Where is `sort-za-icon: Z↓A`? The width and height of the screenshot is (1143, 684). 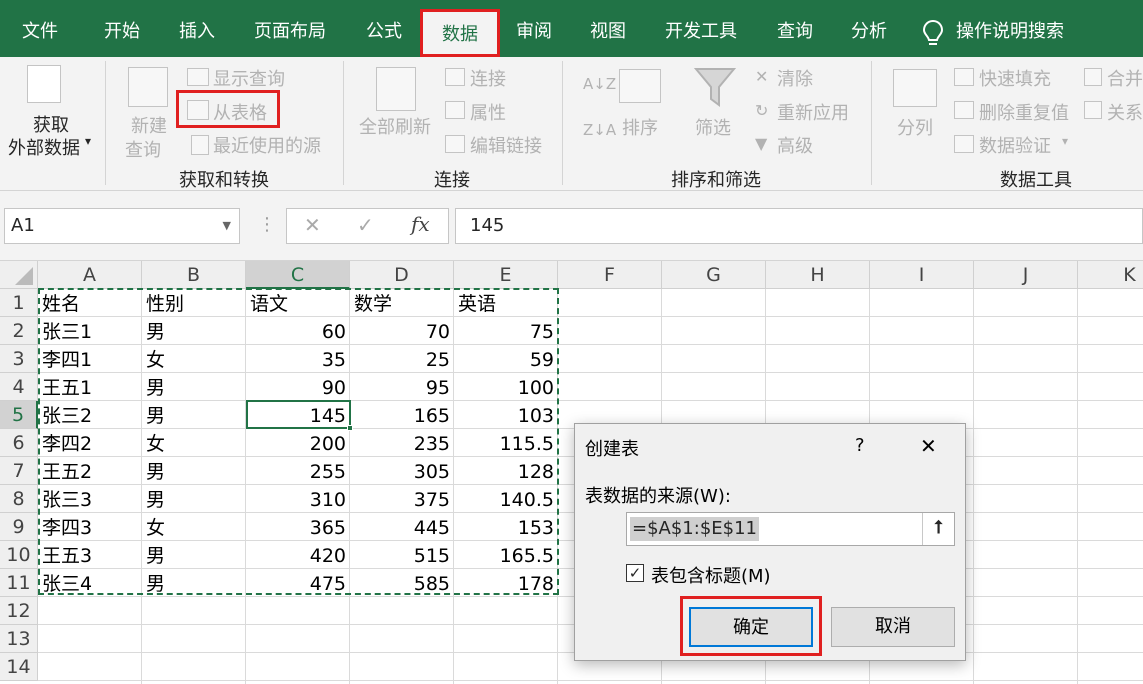 sort-za-icon: Z↓A is located at coordinates (599, 130).